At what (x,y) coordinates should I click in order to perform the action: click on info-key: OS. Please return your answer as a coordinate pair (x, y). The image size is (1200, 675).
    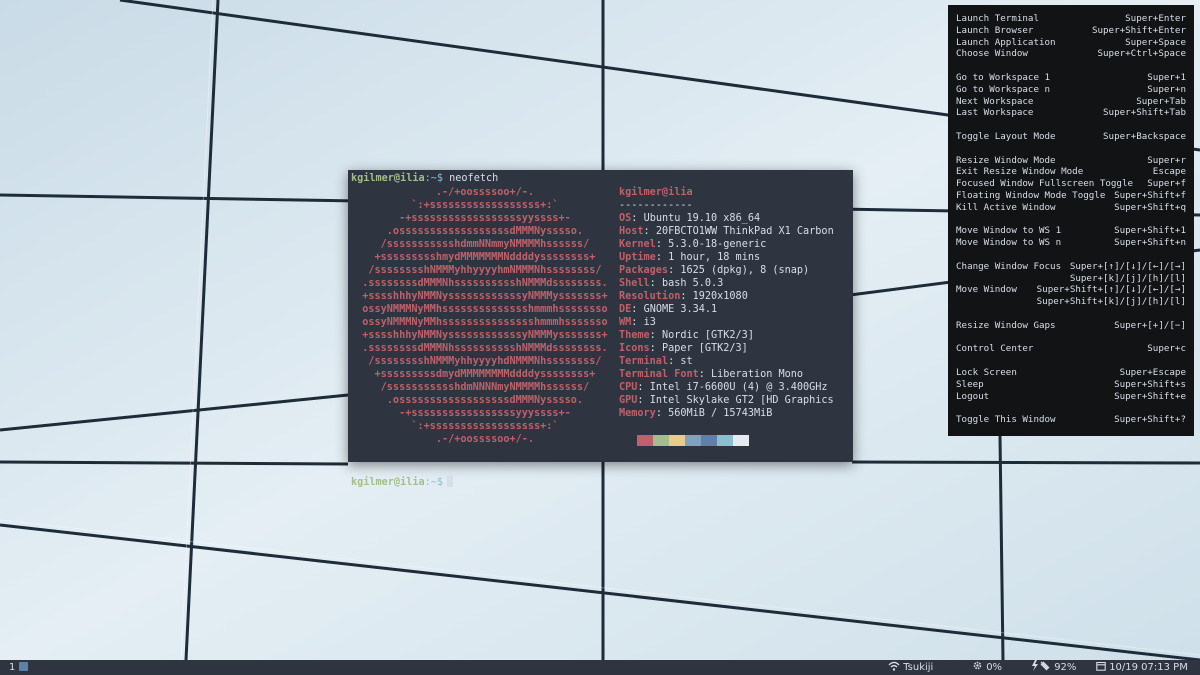
    Looking at the image, I should click on (625, 218).